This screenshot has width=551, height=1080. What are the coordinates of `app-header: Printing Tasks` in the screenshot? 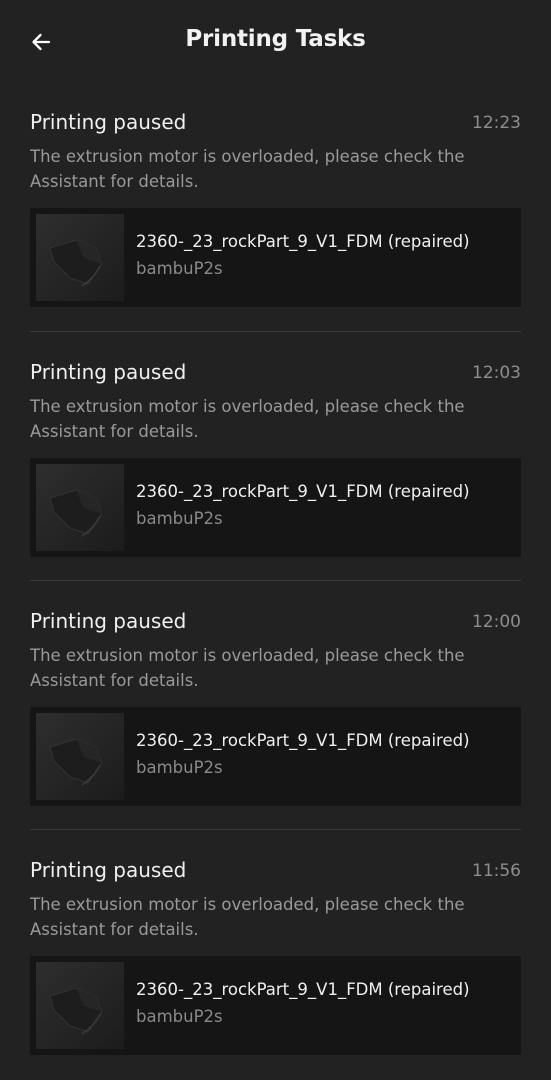 It's located at (275, 41).